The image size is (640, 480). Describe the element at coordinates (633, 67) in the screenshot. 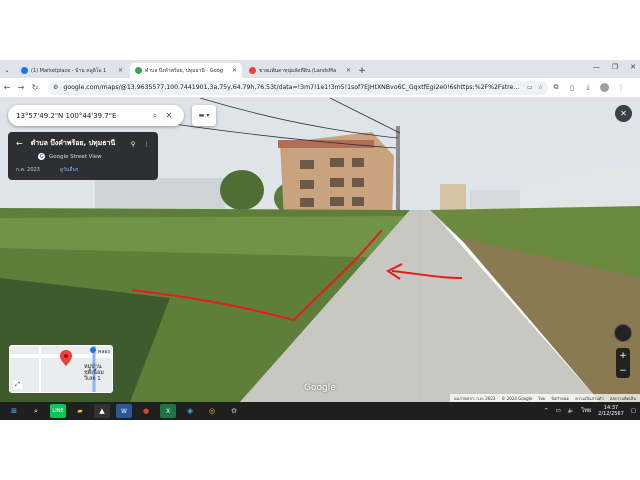

I see `close-window-icon: ✕` at that location.